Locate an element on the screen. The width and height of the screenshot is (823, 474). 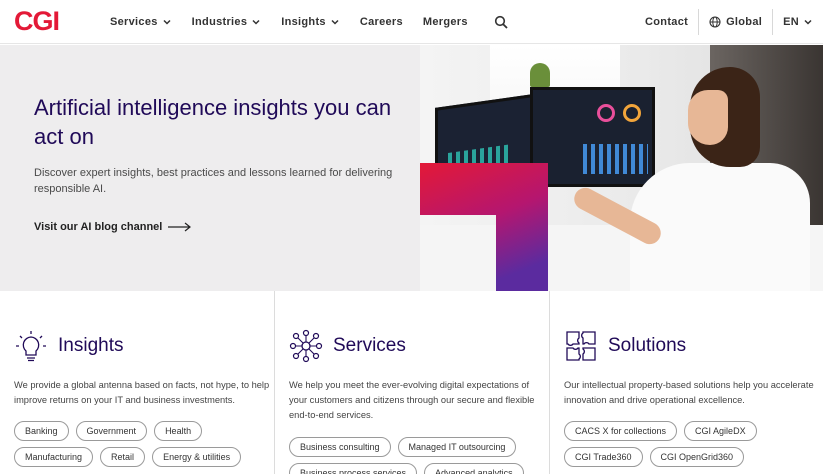
tag-business-consulting: Business consulting is located at coordinates (340, 447).